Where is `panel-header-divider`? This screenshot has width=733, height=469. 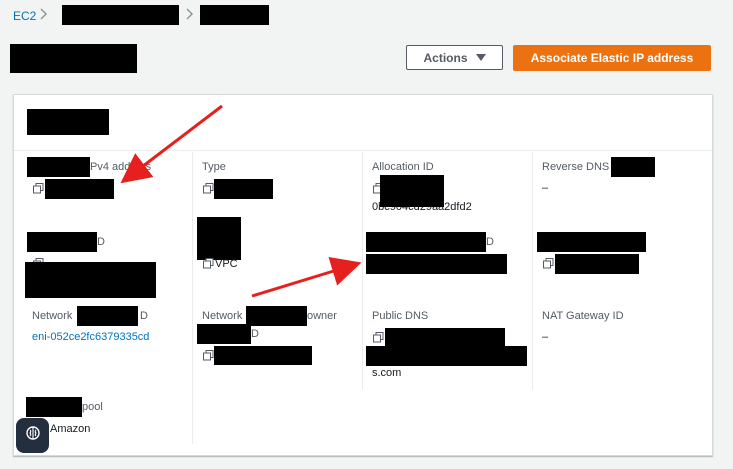
panel-header-divider is located at coordinates (363, 150).